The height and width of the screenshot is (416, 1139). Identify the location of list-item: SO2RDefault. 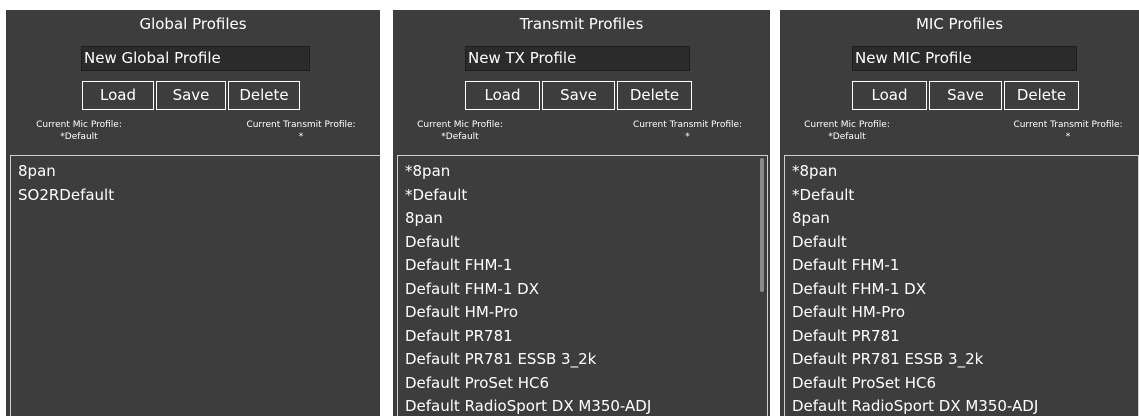
(192, 196).